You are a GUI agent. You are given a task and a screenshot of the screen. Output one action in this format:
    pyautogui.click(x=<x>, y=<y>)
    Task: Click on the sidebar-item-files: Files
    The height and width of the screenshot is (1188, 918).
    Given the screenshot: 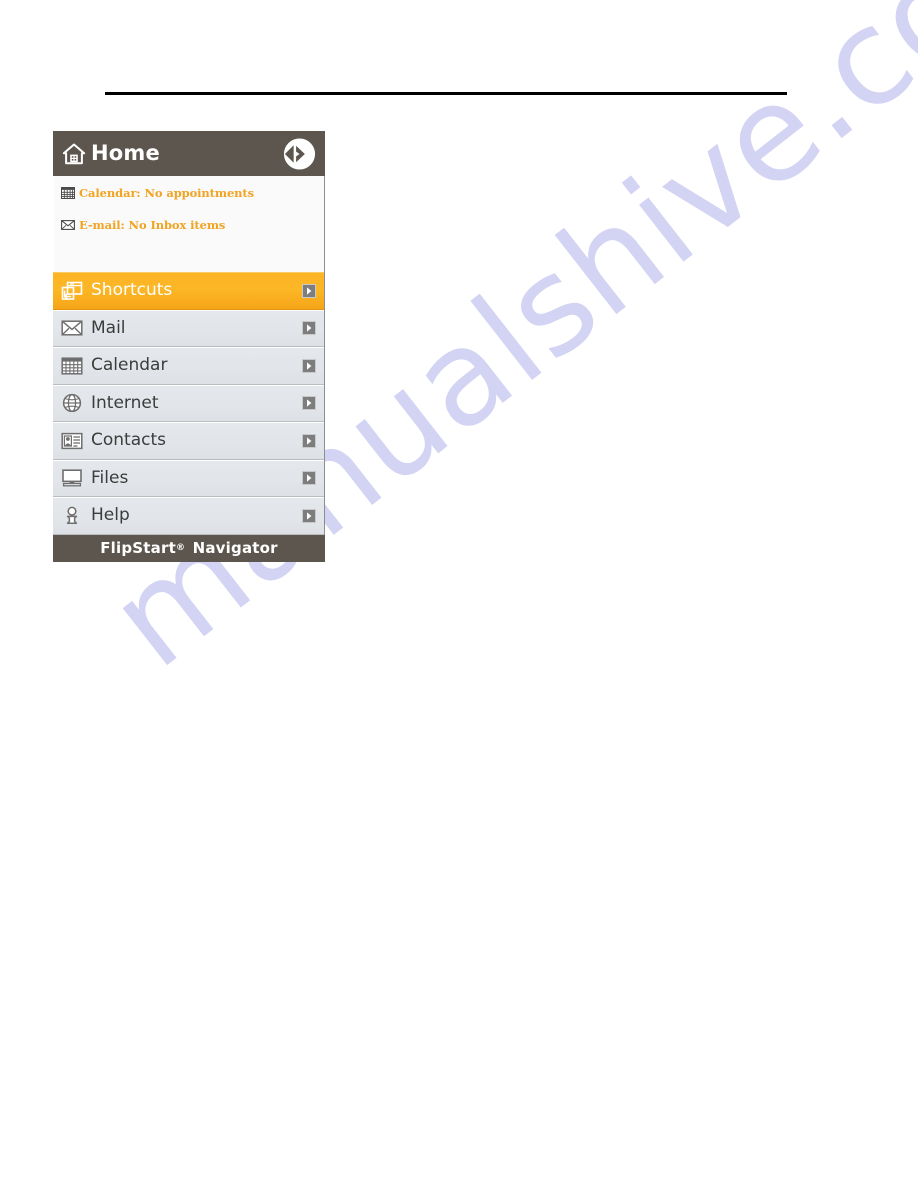 What is the action you would take?
    pyautogui.click(x=188, y=478)
    